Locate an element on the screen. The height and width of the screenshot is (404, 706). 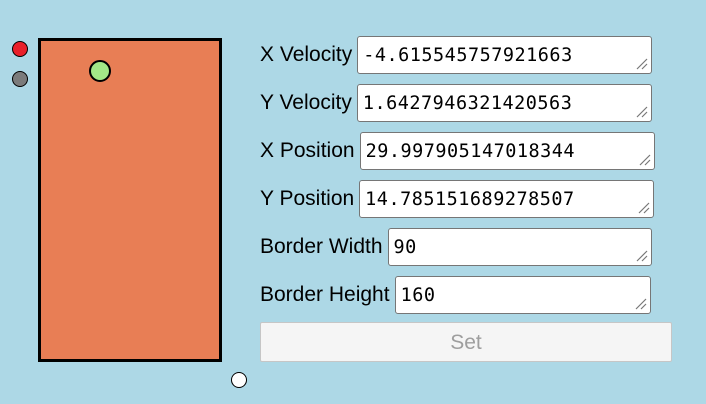
x-position-label: X Position is located at coordinates (307, 150).